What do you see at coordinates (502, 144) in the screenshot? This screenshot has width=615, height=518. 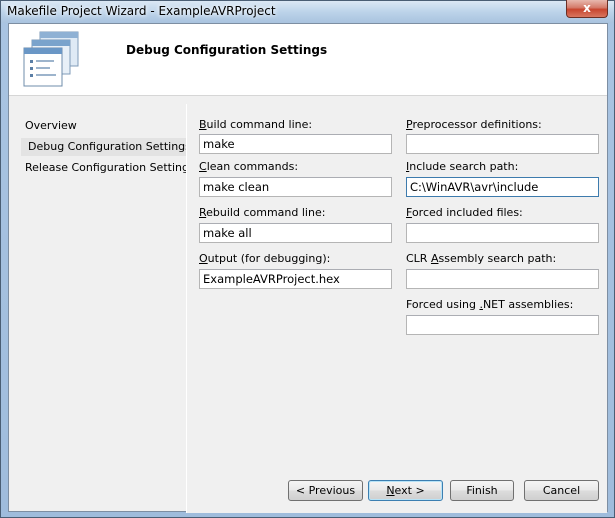 I see `preprocessor-input` at bounding box center [502, 144].